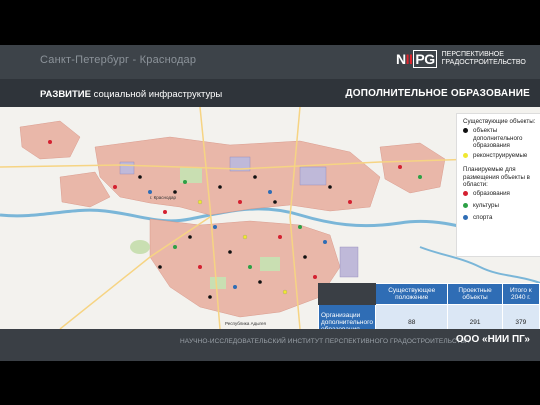 The height and width of the screenshot is (405, 540). What do you see at coordinates (163, 197) in the screenshot?
I see `city-label: г. Краснодар` at bounding box center [163, 197].